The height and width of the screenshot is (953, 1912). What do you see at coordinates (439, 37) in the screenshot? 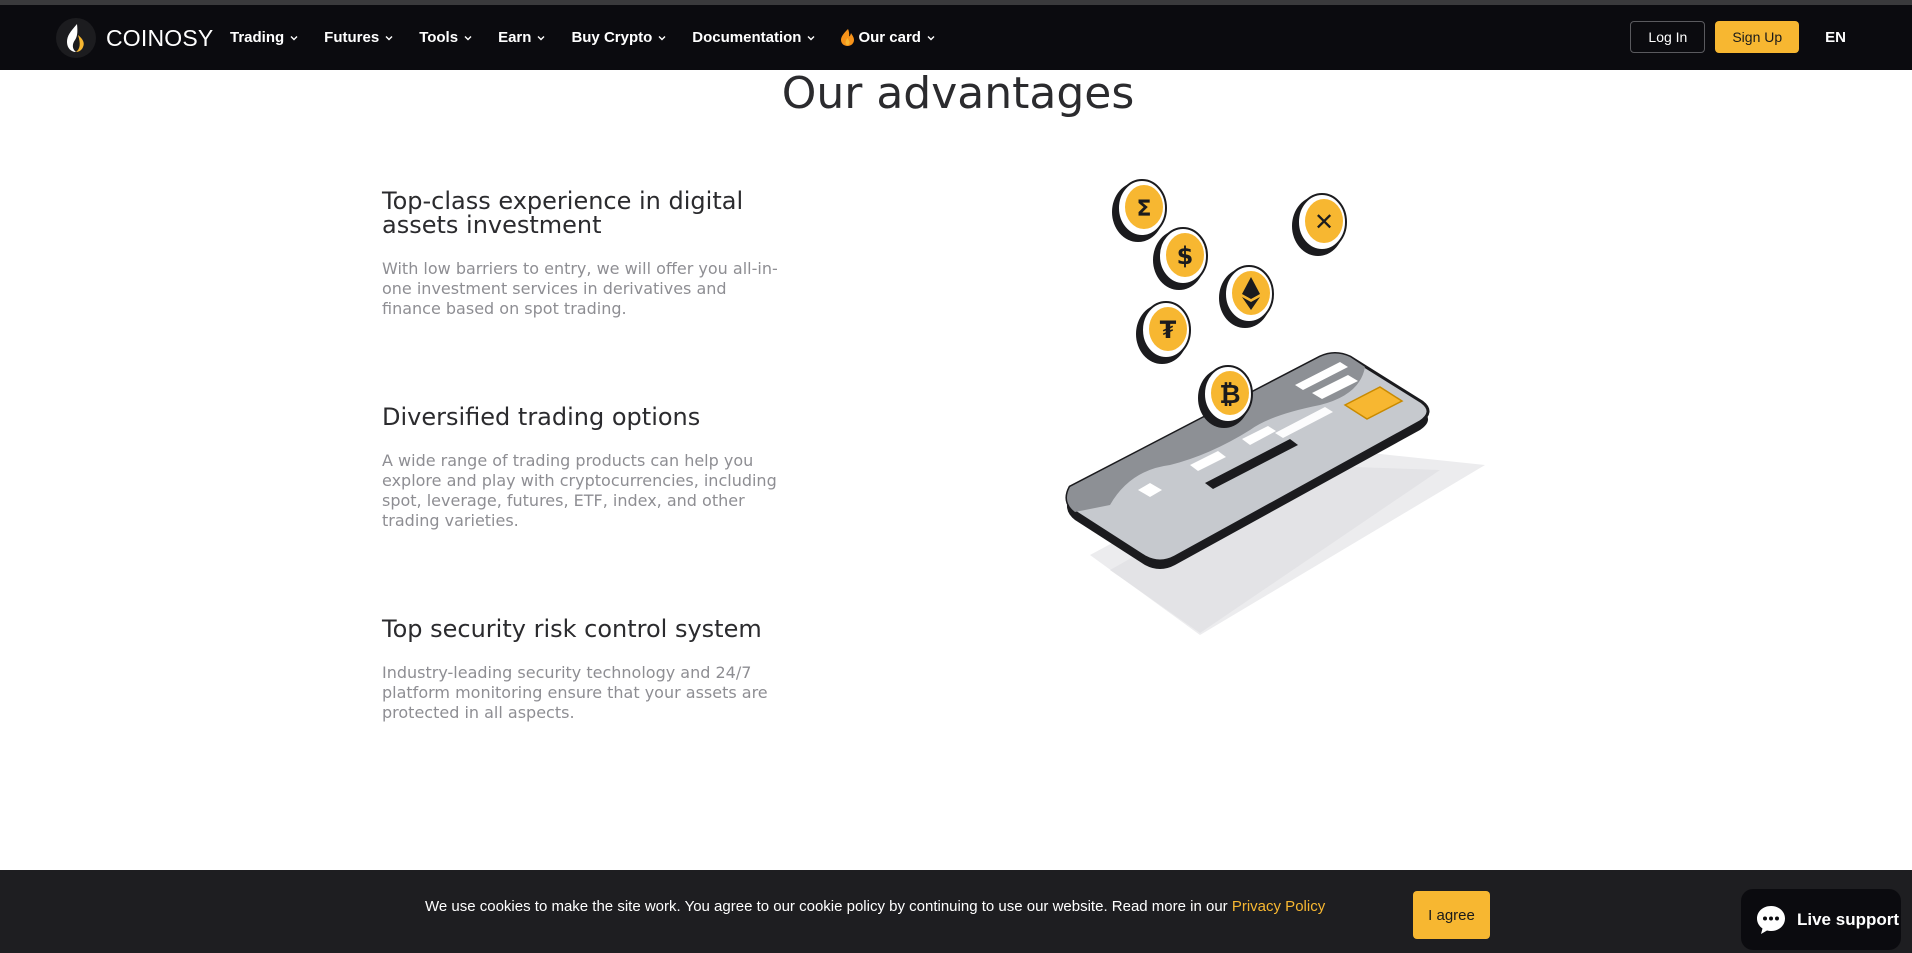
I see `nav-item-label: Tools` at bounding box center [439, 37].